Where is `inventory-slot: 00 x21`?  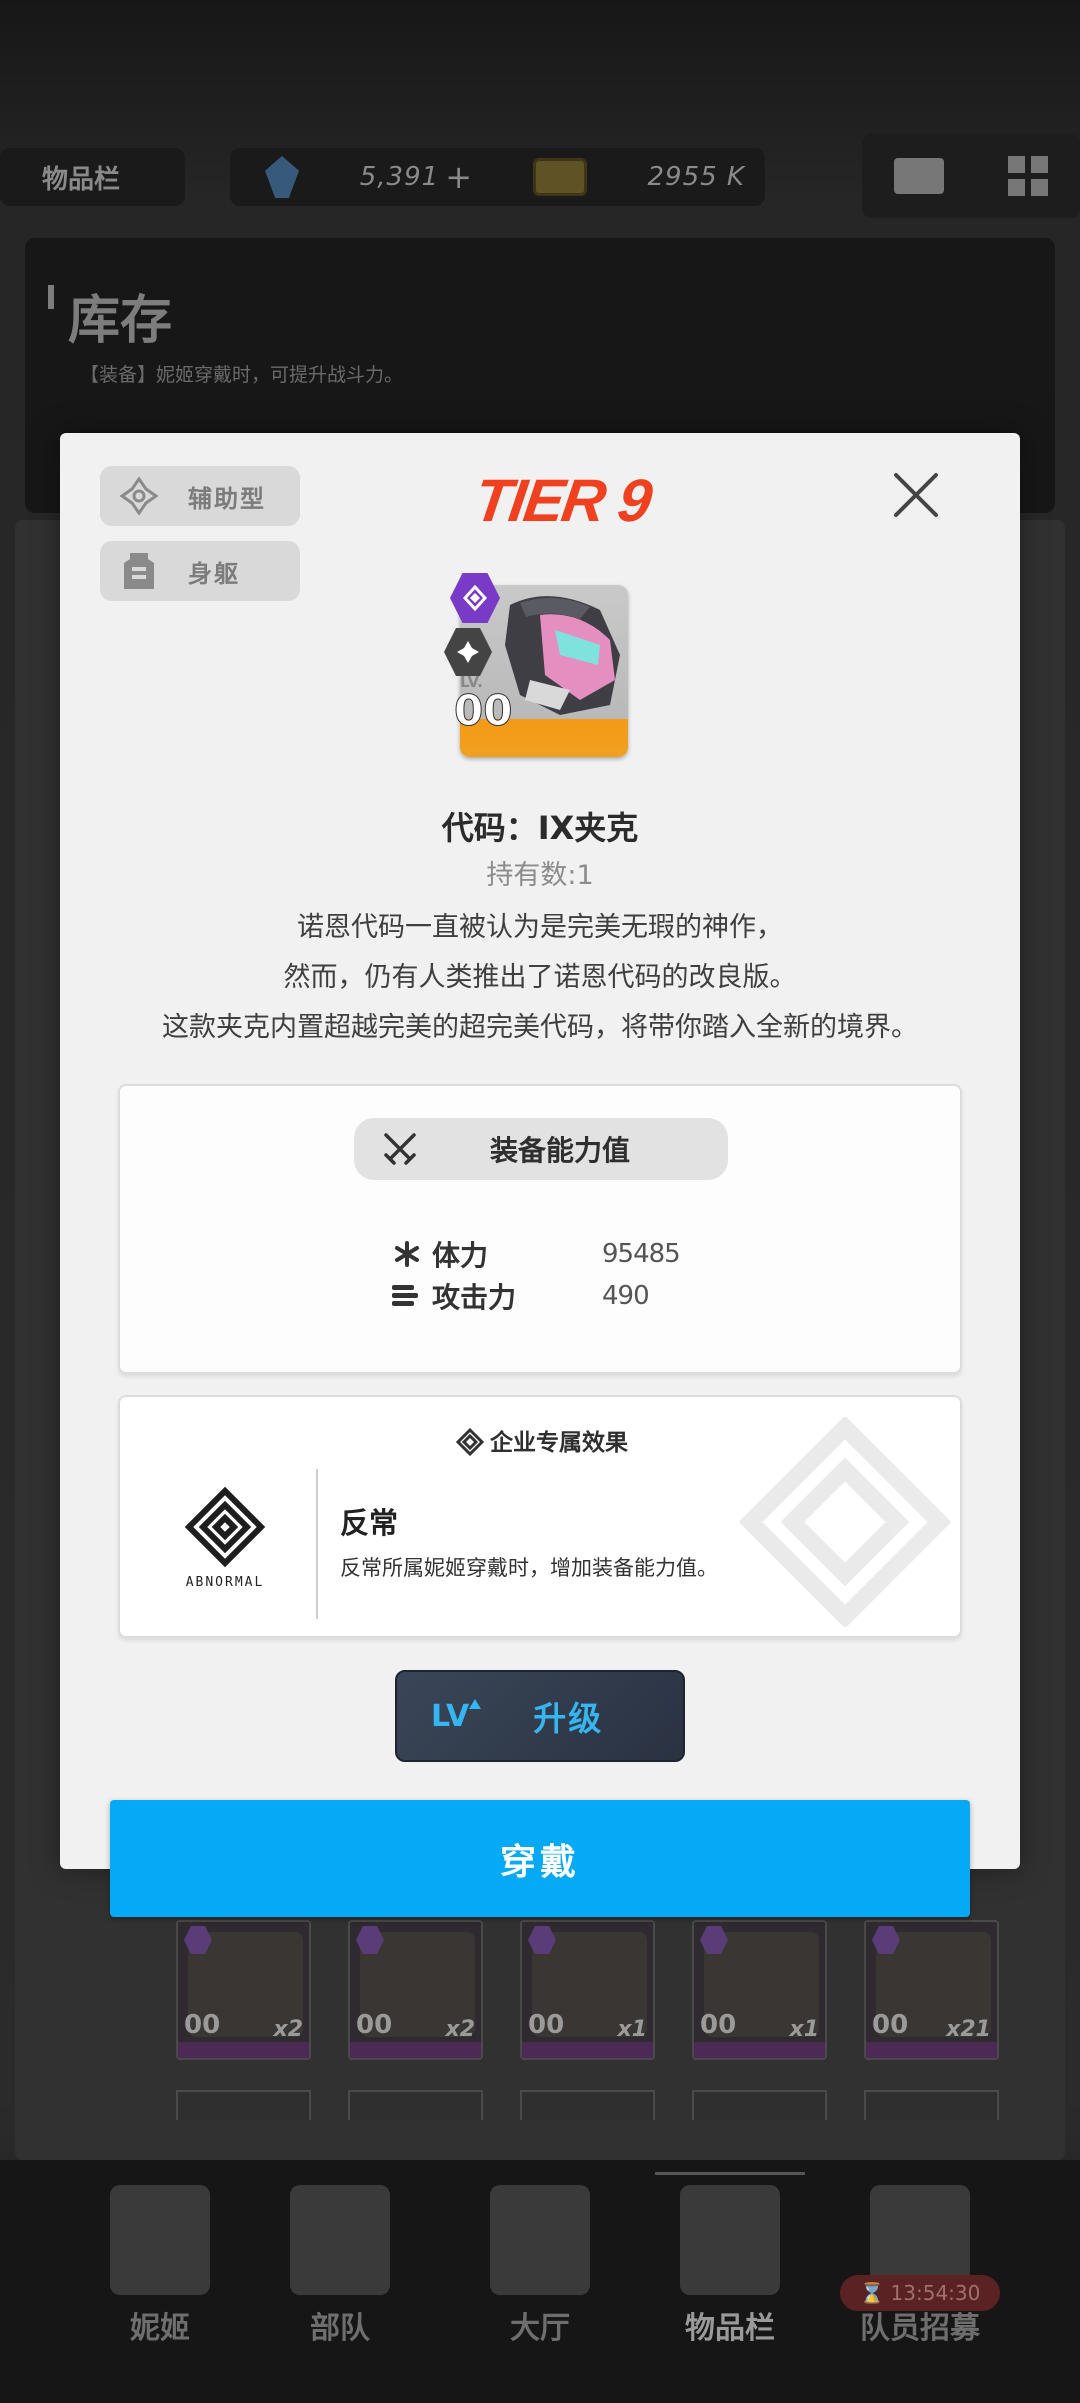
inventory-slot: 00 x21 is located at coordinates (931, 1990).